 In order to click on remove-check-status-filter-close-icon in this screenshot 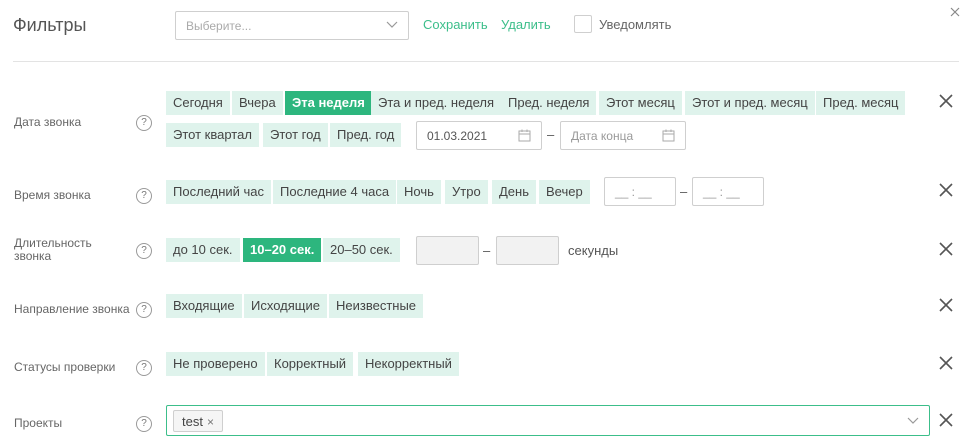, I will do `click(946, 363)`.